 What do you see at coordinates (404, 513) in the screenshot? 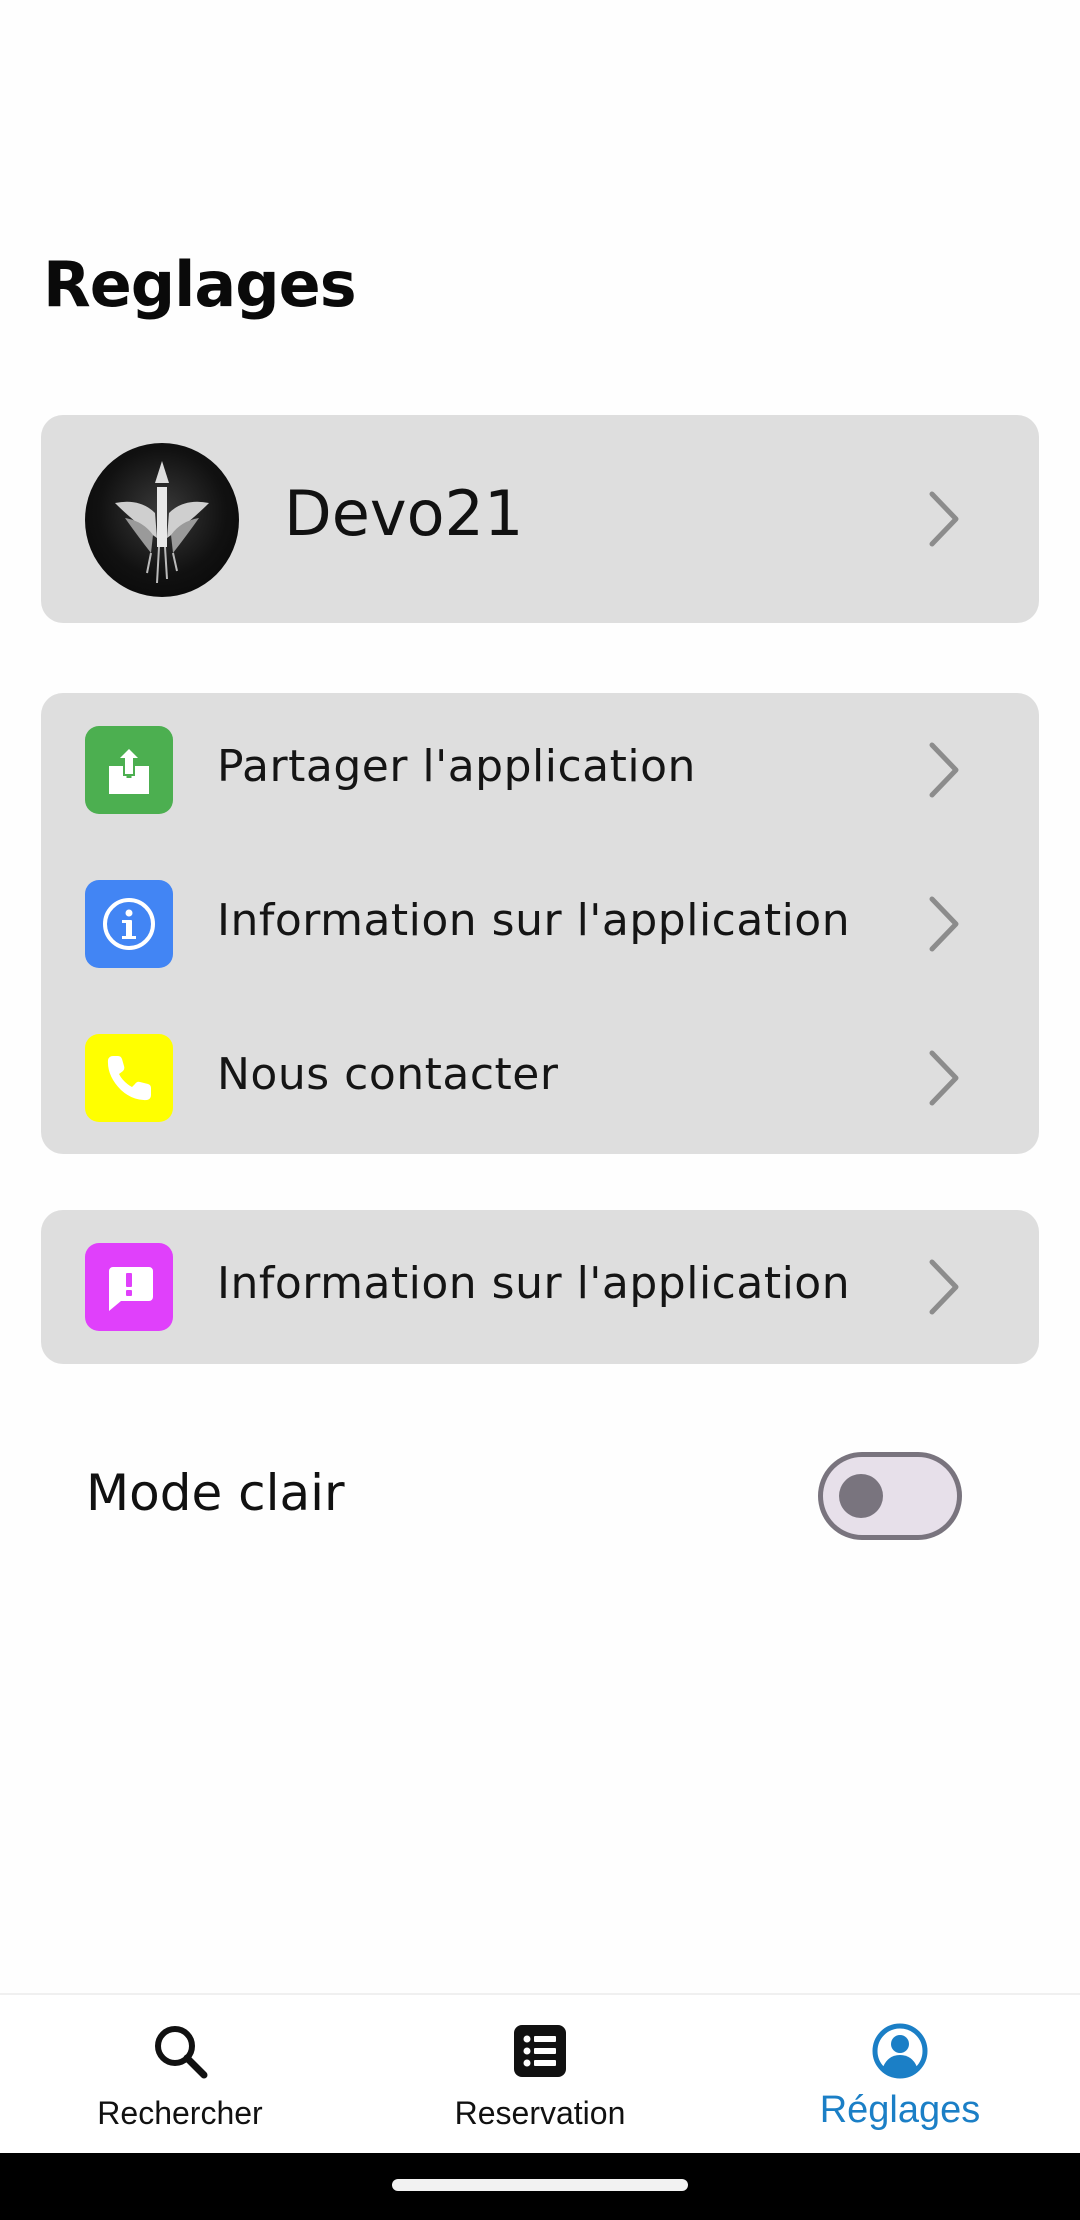
I see `profile-name: Devo21` at bounding box center [404, 513].